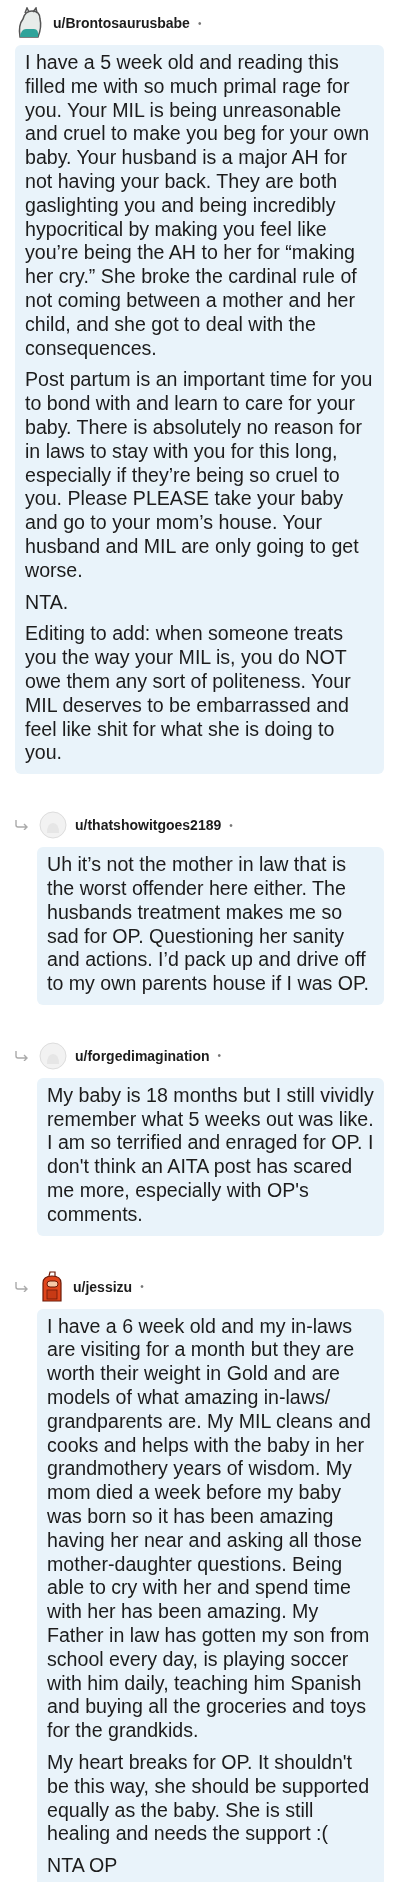  Describe the element at coordinates (148, 825) in the screenshot. I see `username-link: u/thatshowitgoes2189` at that location.